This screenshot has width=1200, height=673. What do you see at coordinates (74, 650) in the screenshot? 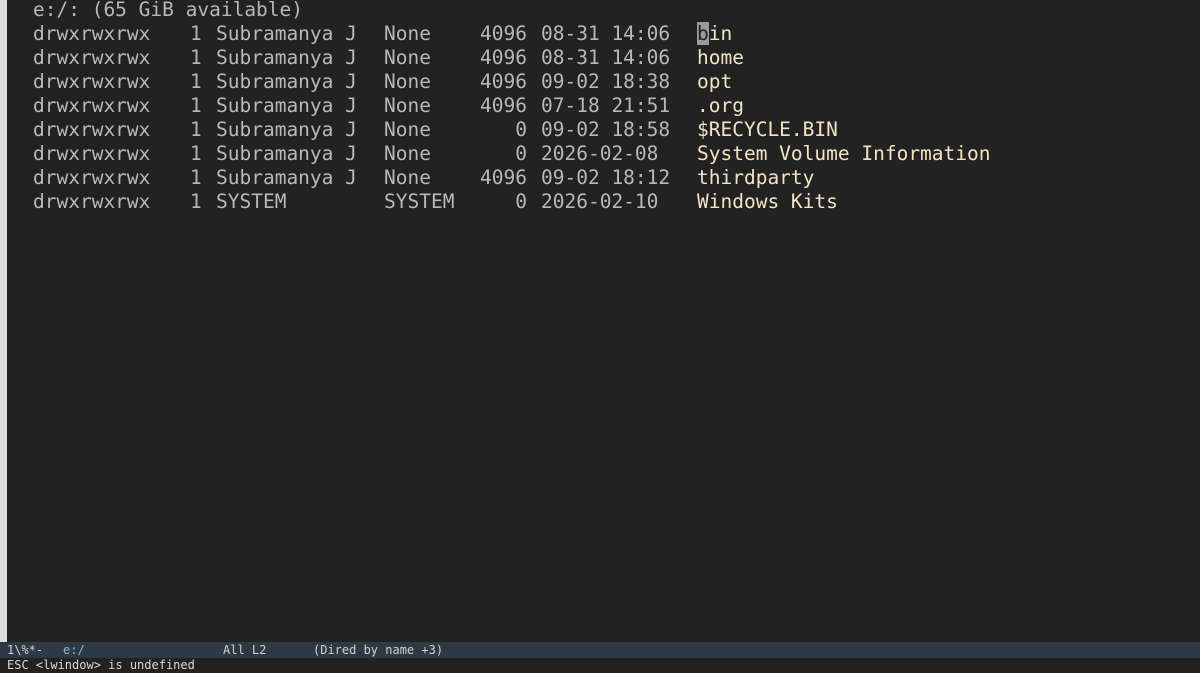
I see `mode-line-buffer-name: e:/` at bounding box center [74, 650].